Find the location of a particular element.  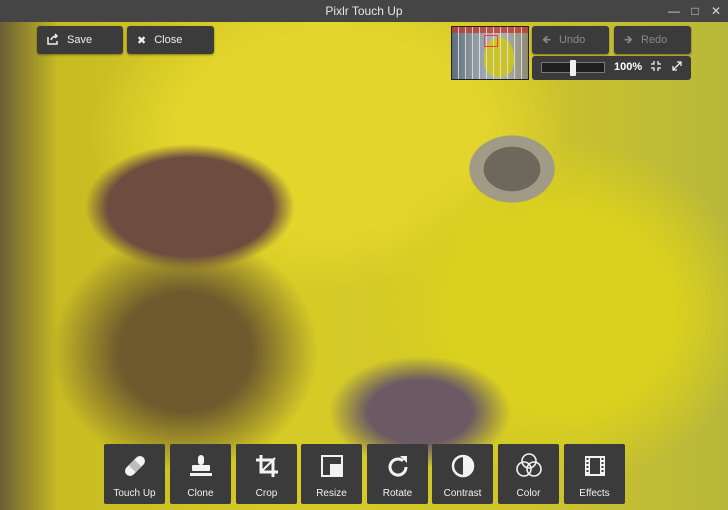

tool-label: Contrast is located at coordinates (462, 493).